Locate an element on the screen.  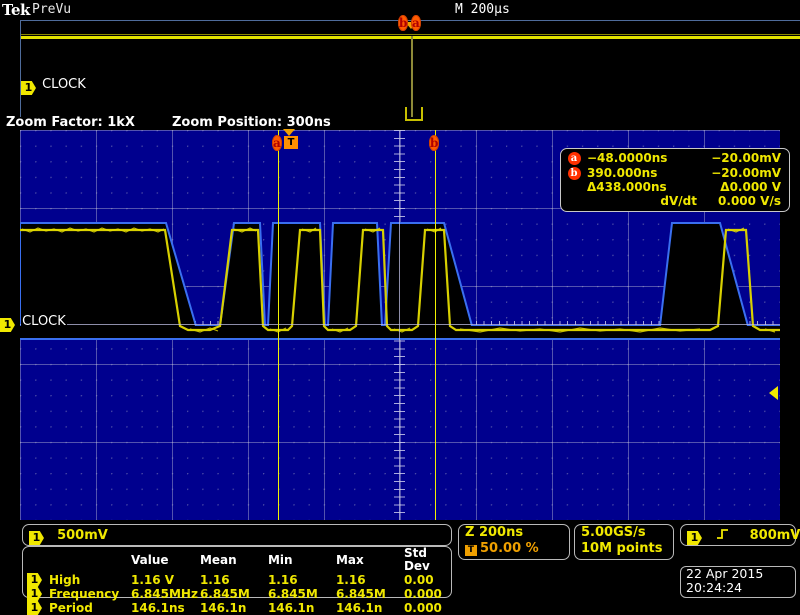
horizontal-scale-bar: Z 200ns T 50.00 % is located at coordinates (514, 542).